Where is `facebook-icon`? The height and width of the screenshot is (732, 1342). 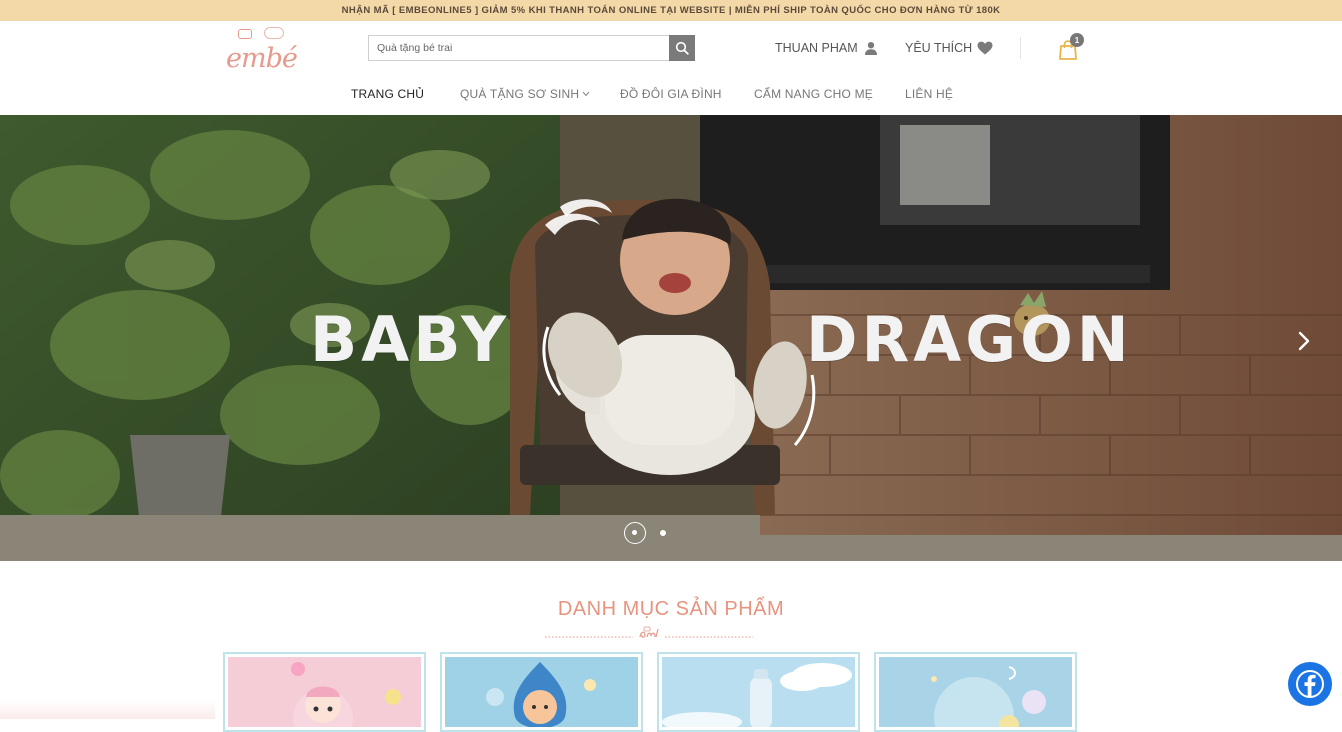
facebook-icon is located at coordinates (1310, 684).